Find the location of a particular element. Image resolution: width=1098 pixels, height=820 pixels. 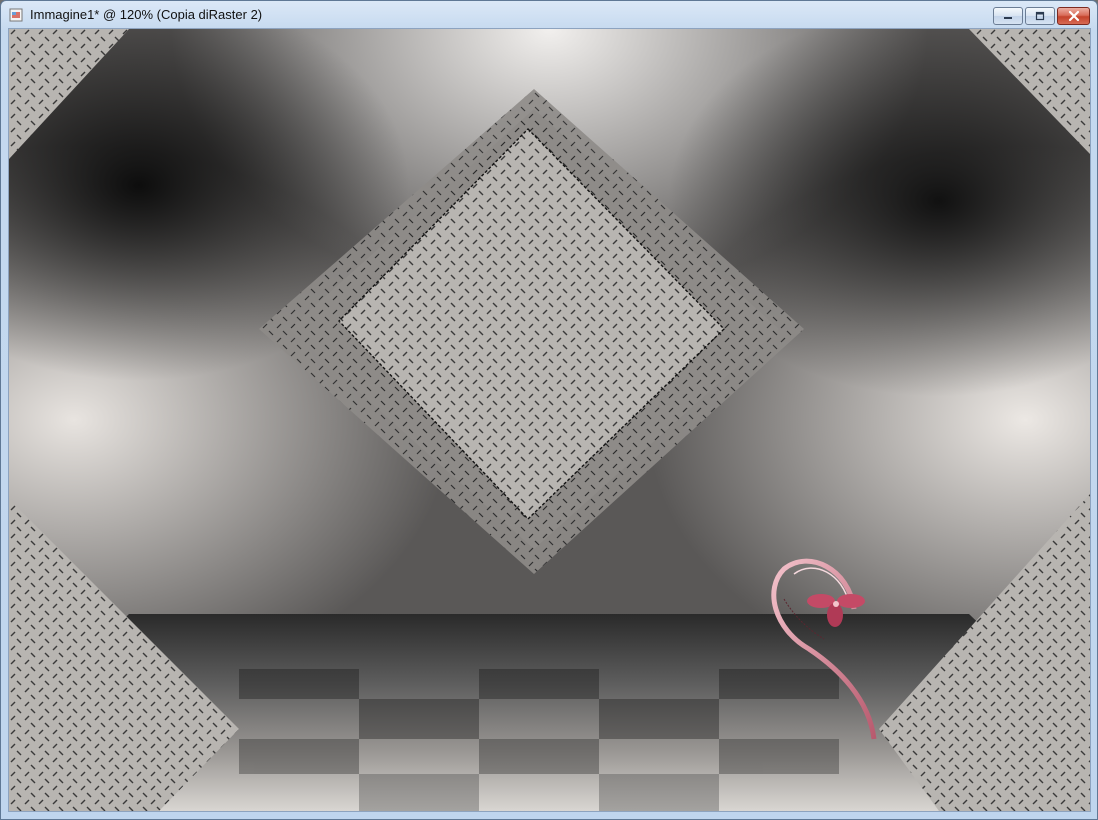

window-title: Immagine1* @ 120% (Copia diRaster 2) is located at coordinates (146, 14).